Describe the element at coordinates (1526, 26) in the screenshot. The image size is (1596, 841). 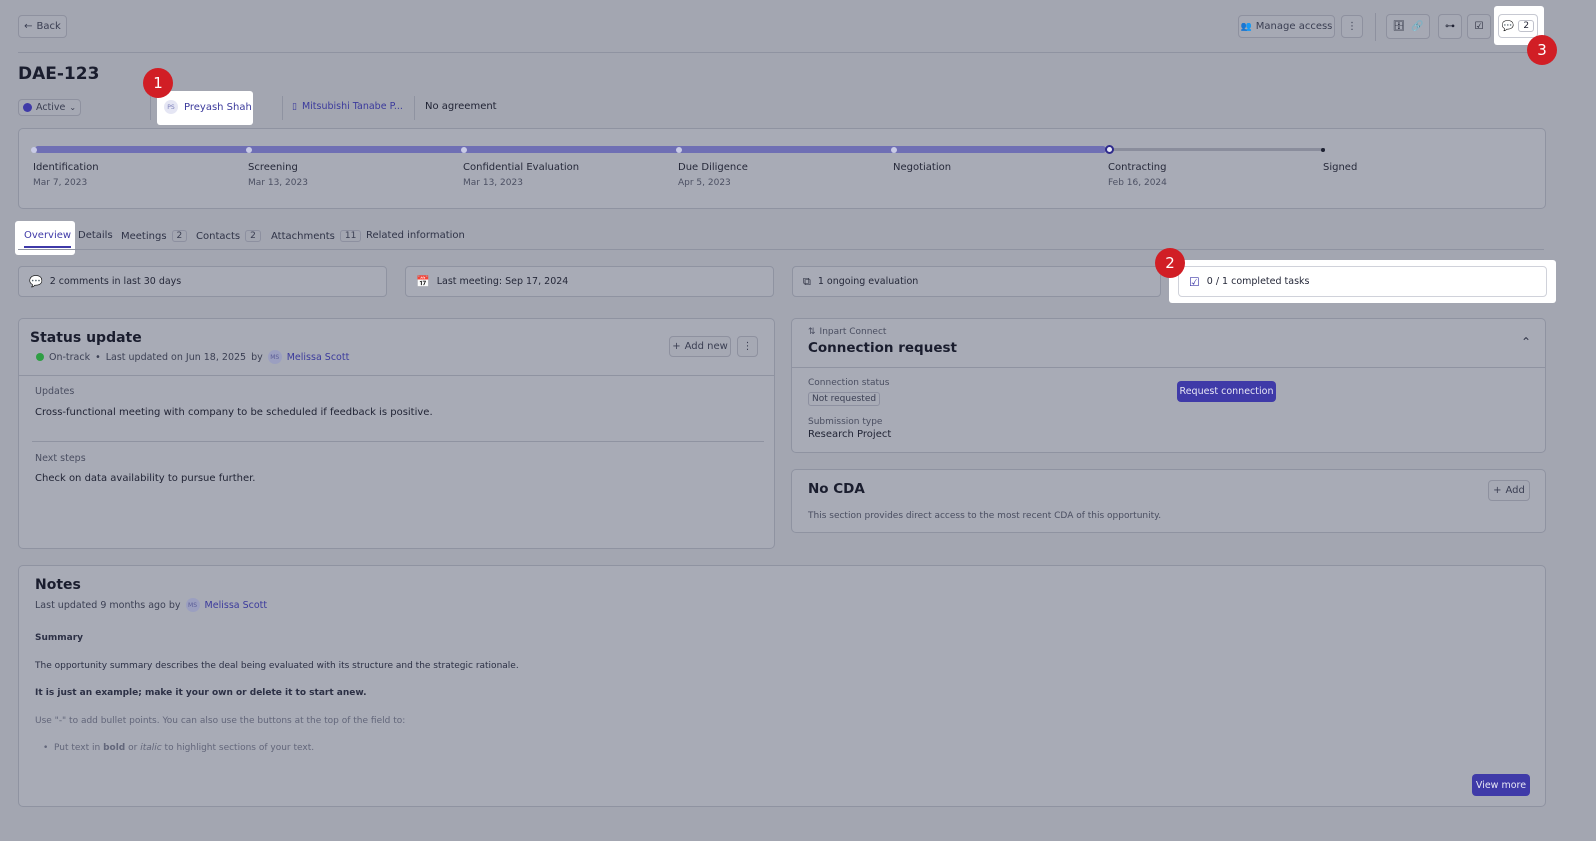
I see `comments-count: 2` at that location.